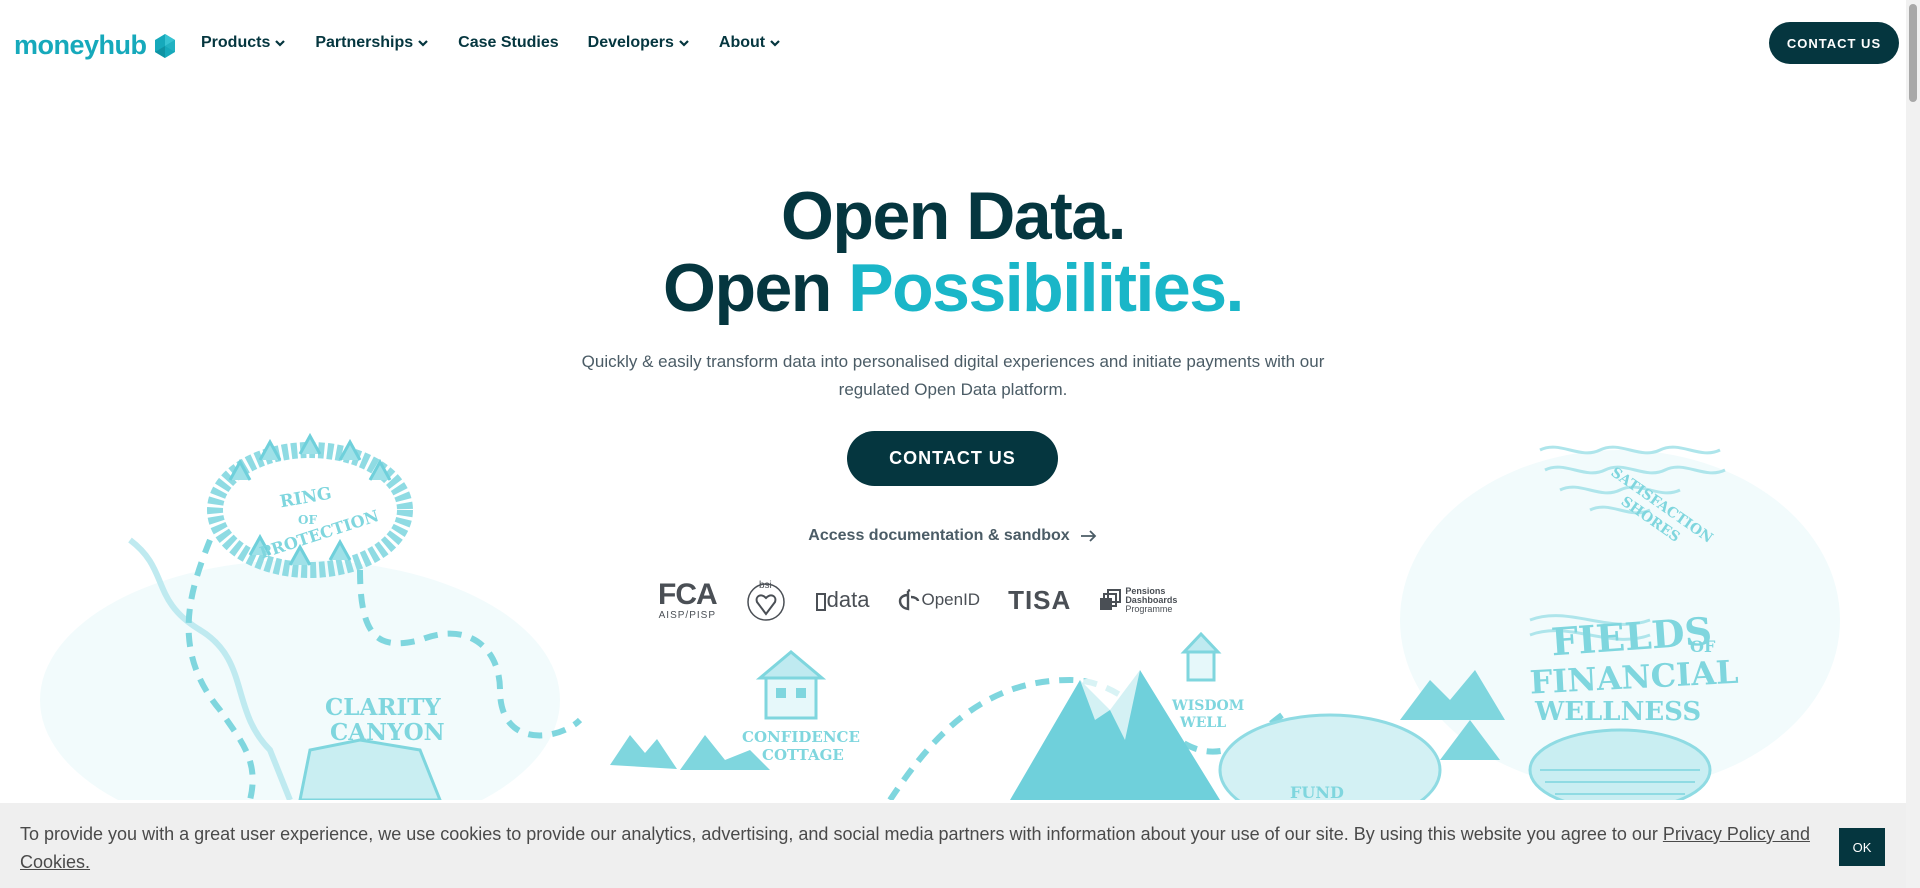 Image resolution: width=1920 pixels, height=888 pixels. Describe the element at coordinates (164, 45) in the screenshot. I see `moneyhub-hexagon-icon` at that location.